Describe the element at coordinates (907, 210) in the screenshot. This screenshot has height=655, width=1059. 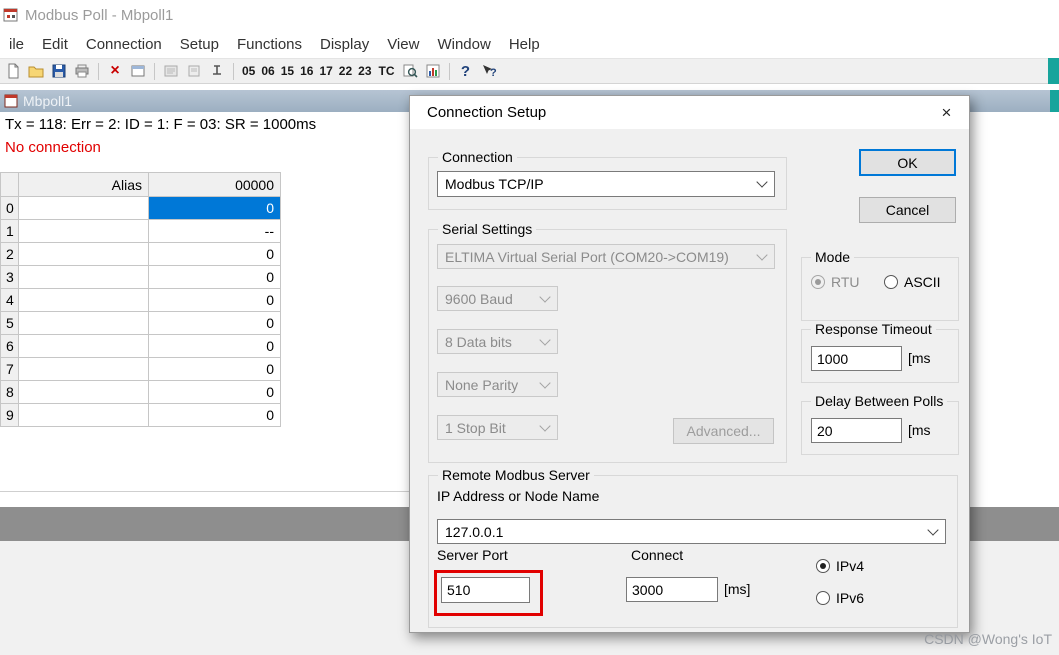
I see `cancel-button: Cancel` at that location.